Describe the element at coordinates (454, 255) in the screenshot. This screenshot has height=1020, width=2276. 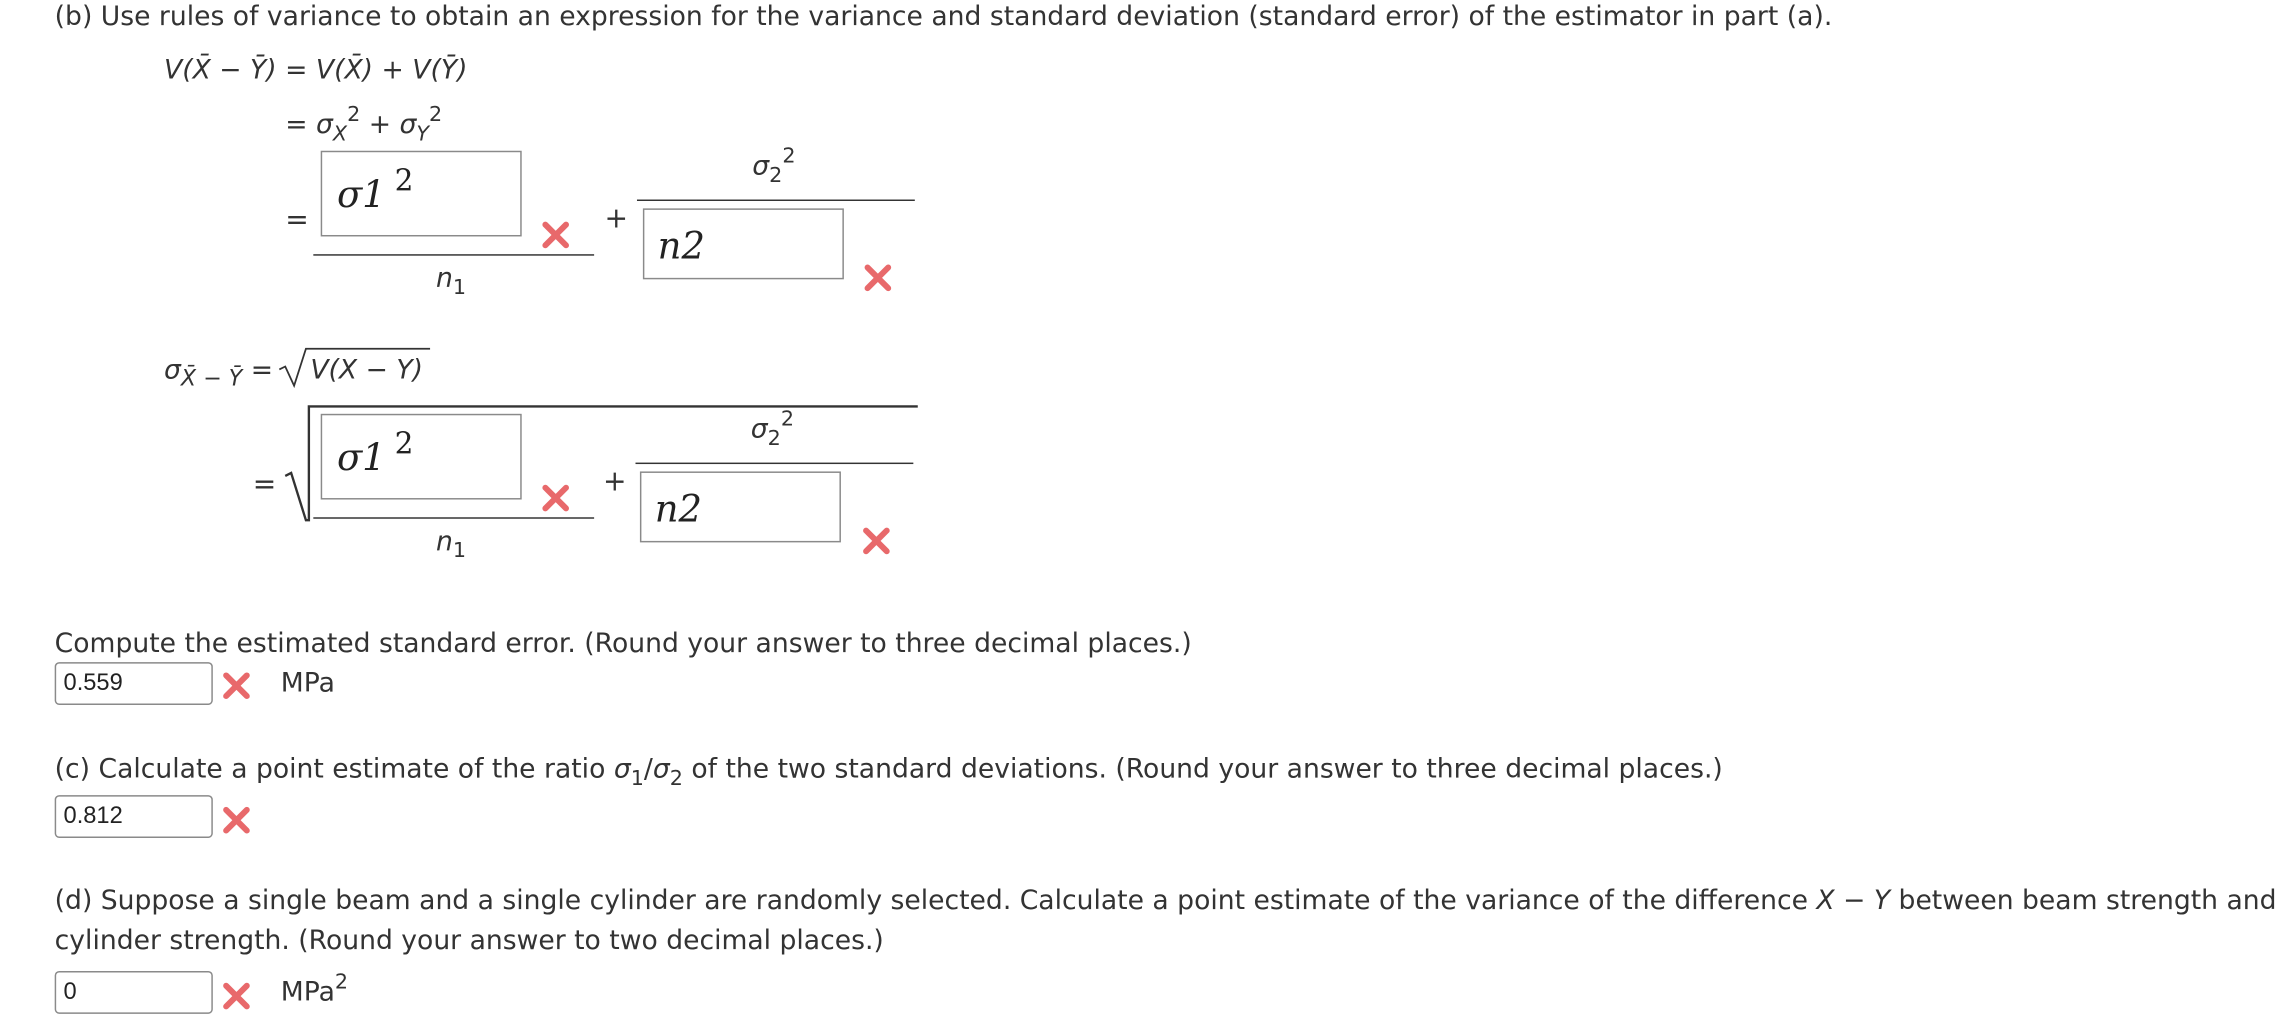
I see `variance-fraction1-bar` at that location.